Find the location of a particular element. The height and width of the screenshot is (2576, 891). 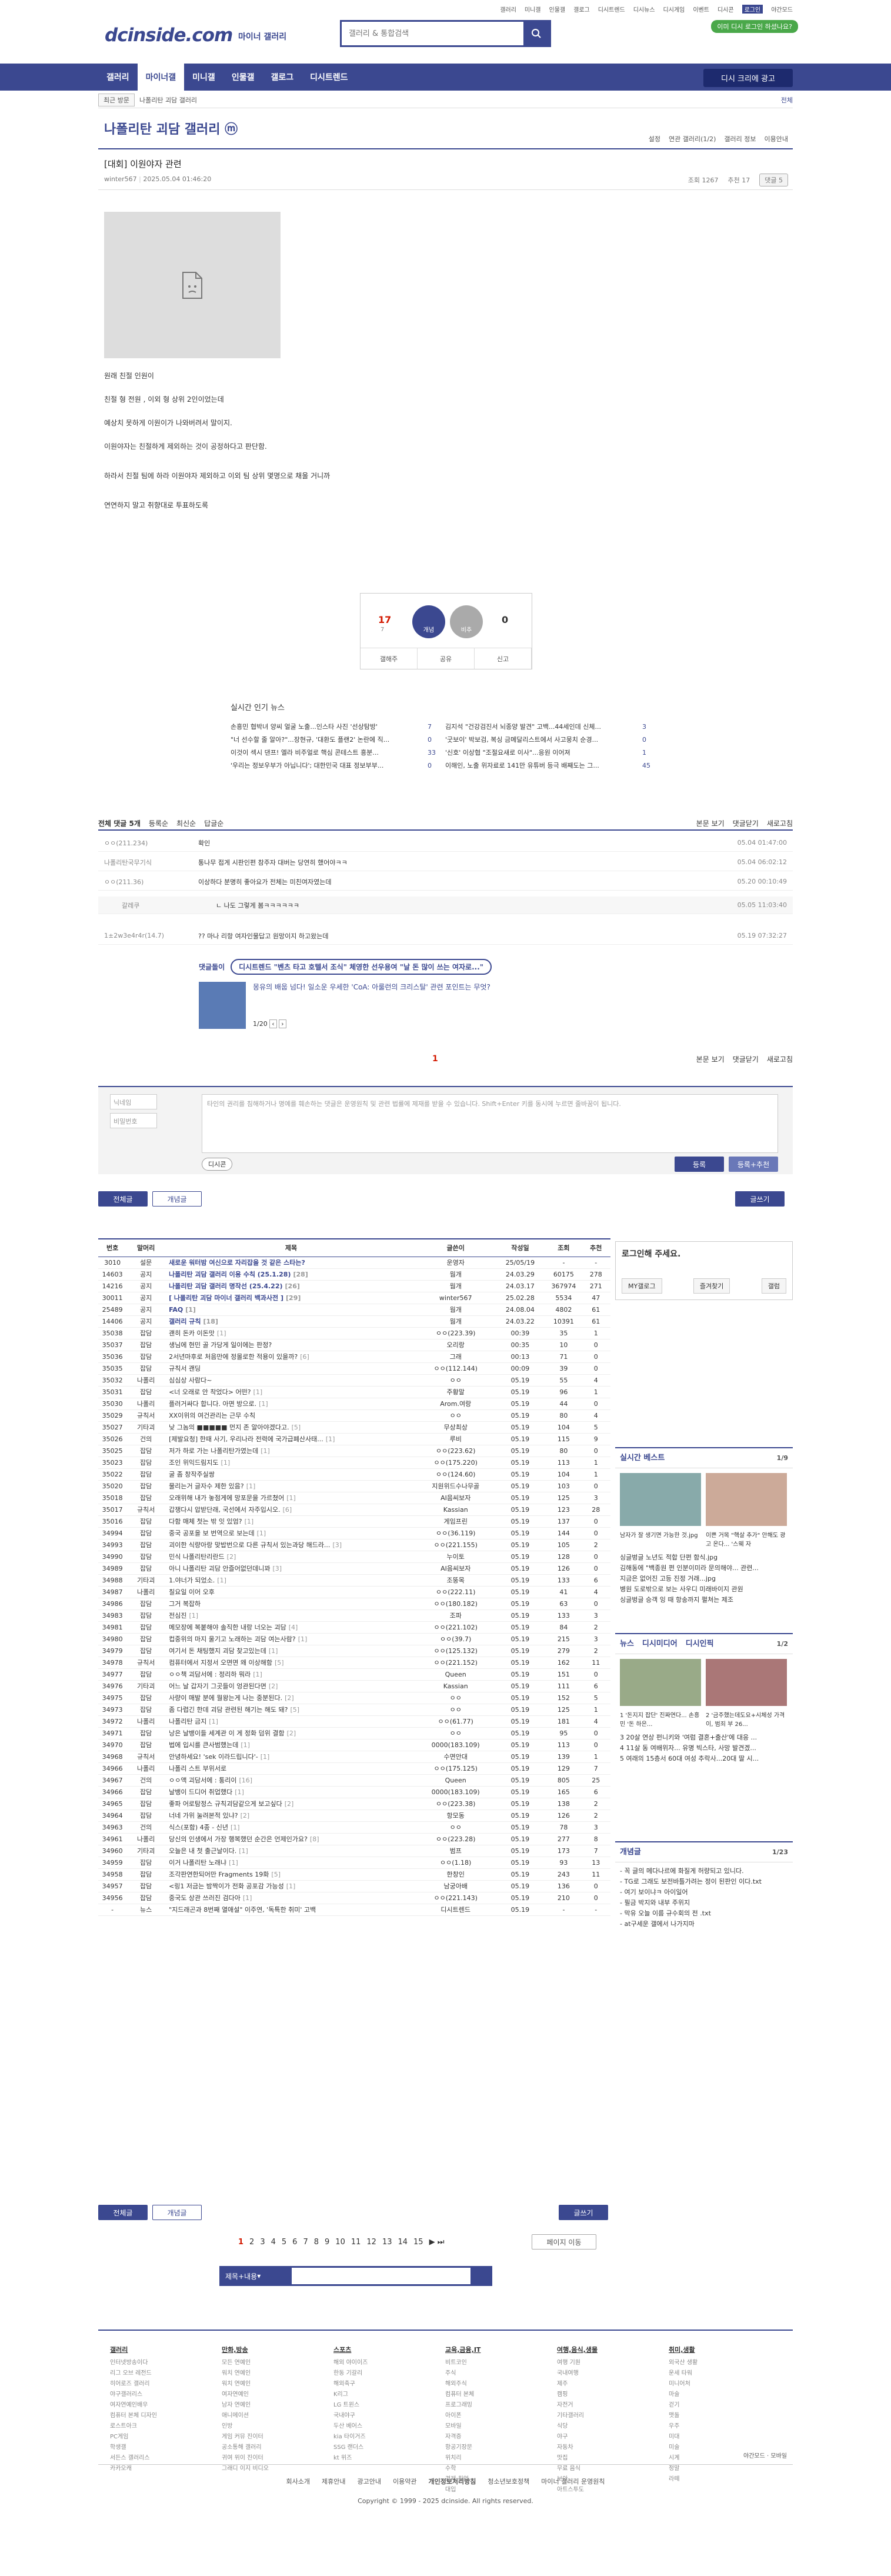

post-writer: ㅇㅇ(223.39) is located at coordinates (455, 1333).